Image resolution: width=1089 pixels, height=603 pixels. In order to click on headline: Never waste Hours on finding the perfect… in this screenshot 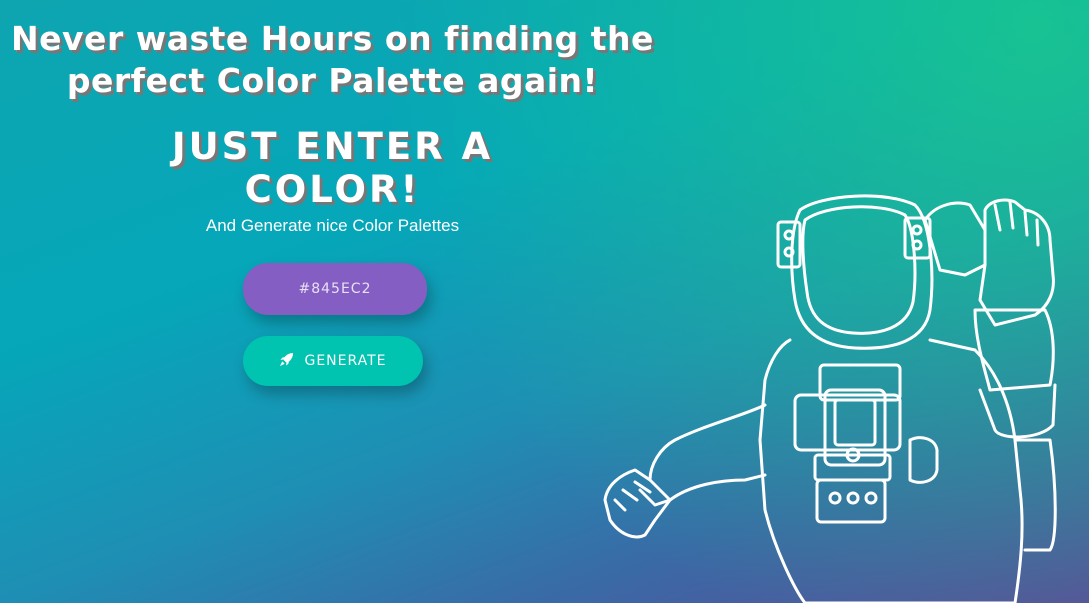, I will do `click(332, 60)`.